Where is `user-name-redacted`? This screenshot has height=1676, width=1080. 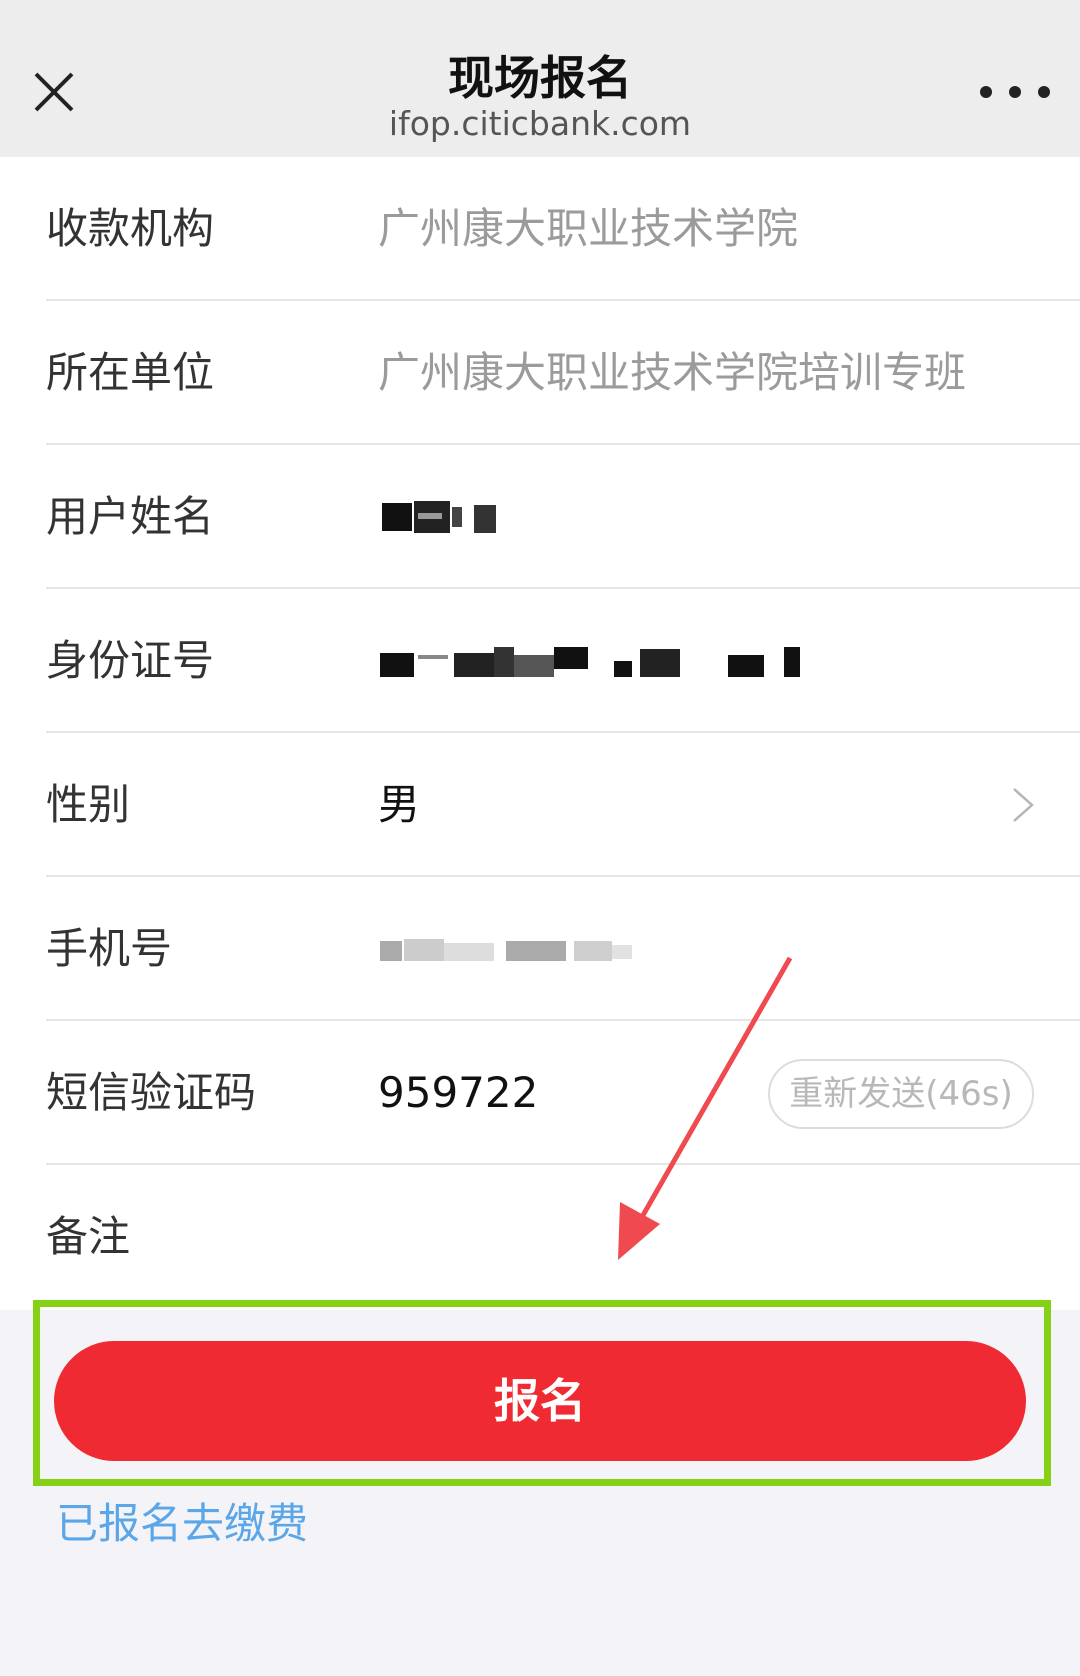
user-name-redacted is located at coordinates (443, 517).